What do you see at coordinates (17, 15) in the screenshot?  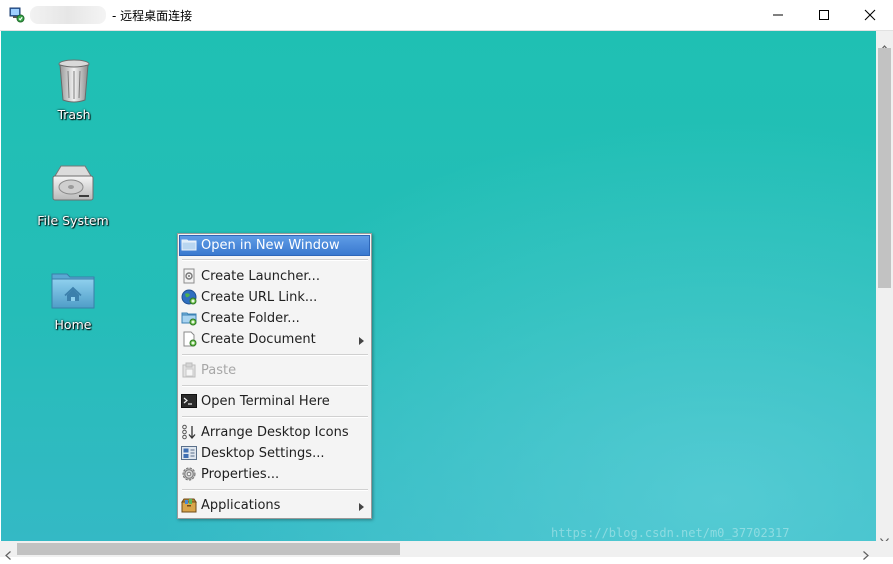 I see `remote-desktop-icon` at bounding box center [17, 15].